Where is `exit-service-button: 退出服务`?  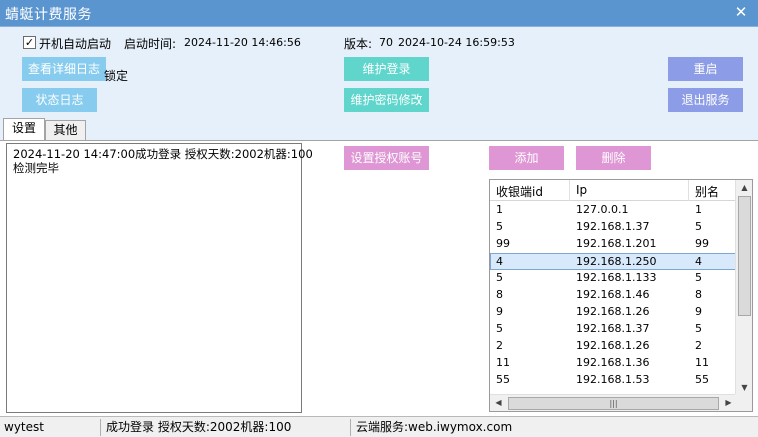
exit-service-button: 退出服务 is located at coordinates (705, 100).